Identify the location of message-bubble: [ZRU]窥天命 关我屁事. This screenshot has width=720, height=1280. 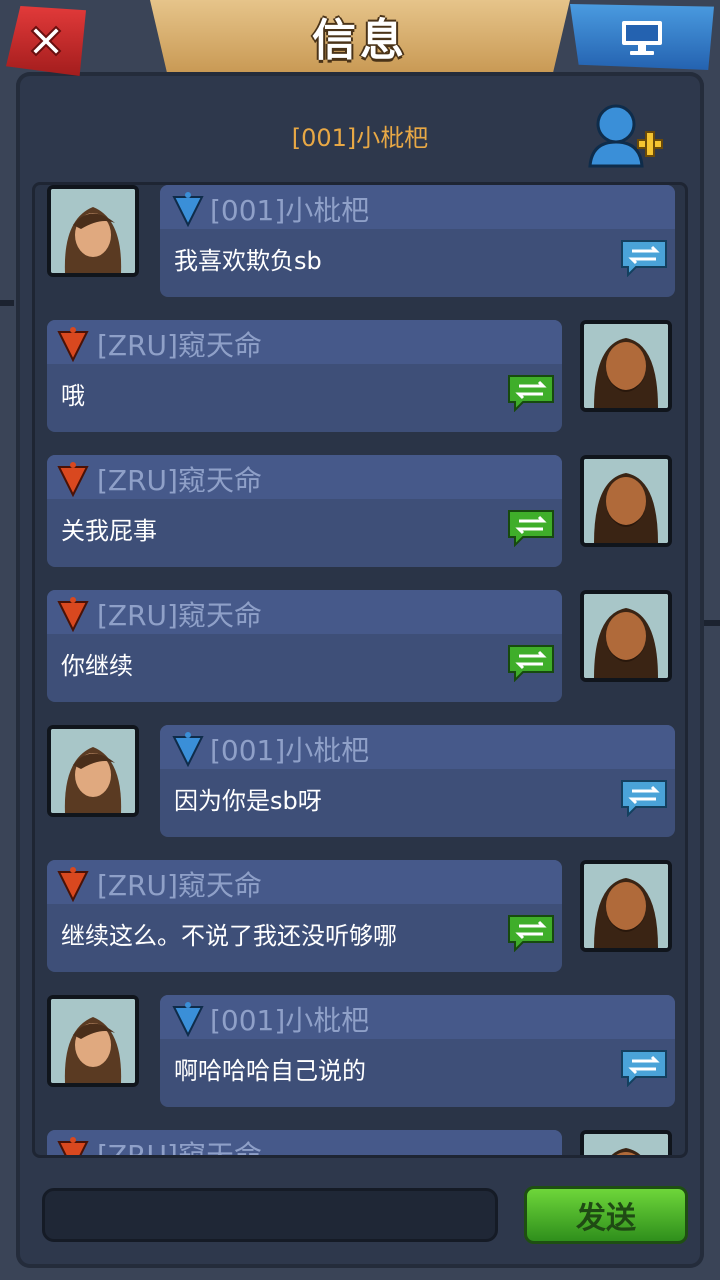
(304, 511).